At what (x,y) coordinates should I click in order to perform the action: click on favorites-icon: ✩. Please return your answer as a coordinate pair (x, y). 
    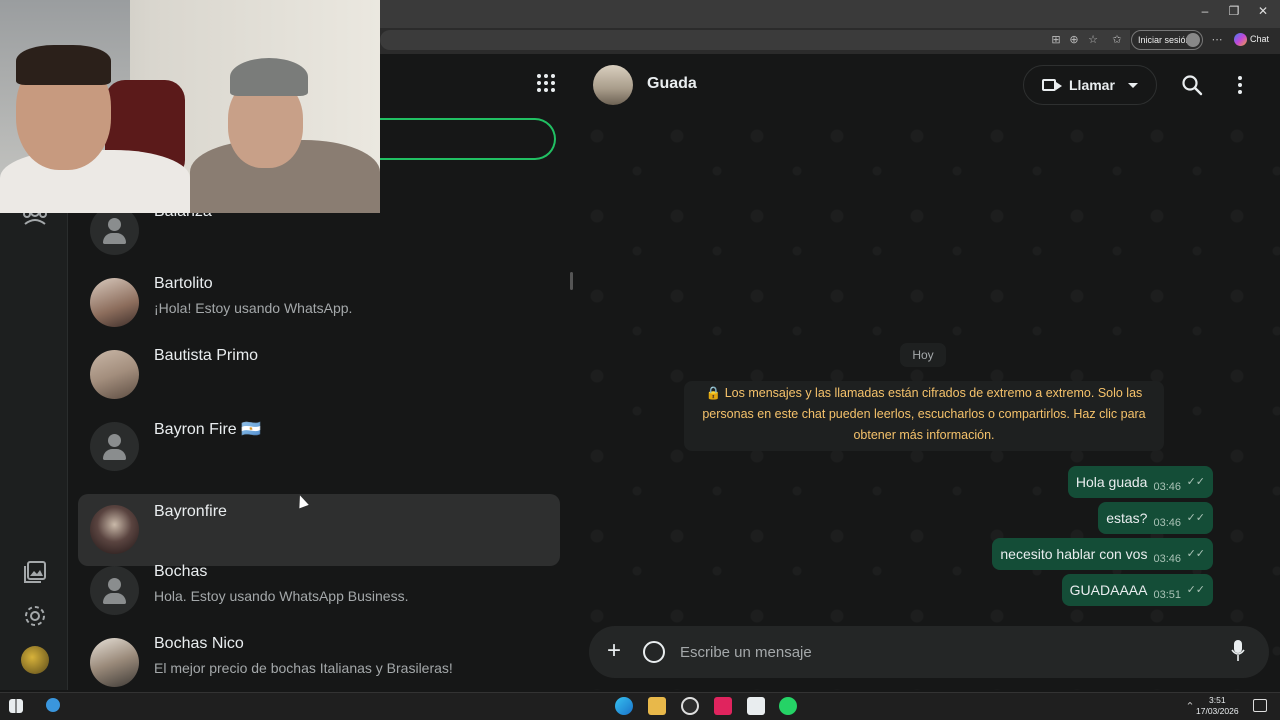
    Looking at the image, I should click on (1117, 40).